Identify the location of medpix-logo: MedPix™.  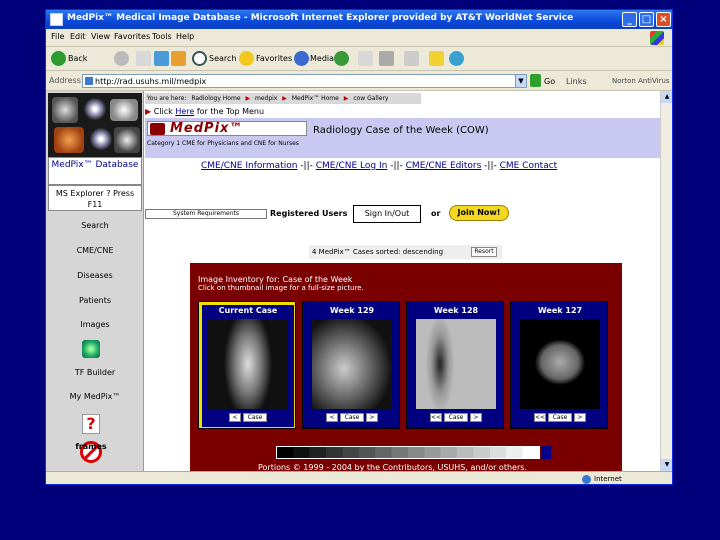
(227, 128).